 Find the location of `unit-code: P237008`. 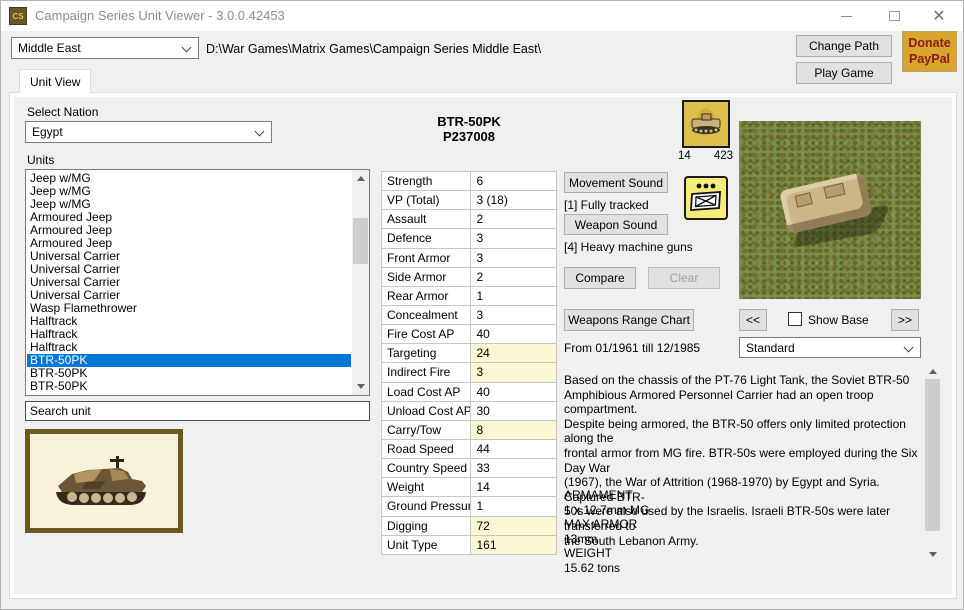

unit-code: P237008 is located at coordinates (469, 136).